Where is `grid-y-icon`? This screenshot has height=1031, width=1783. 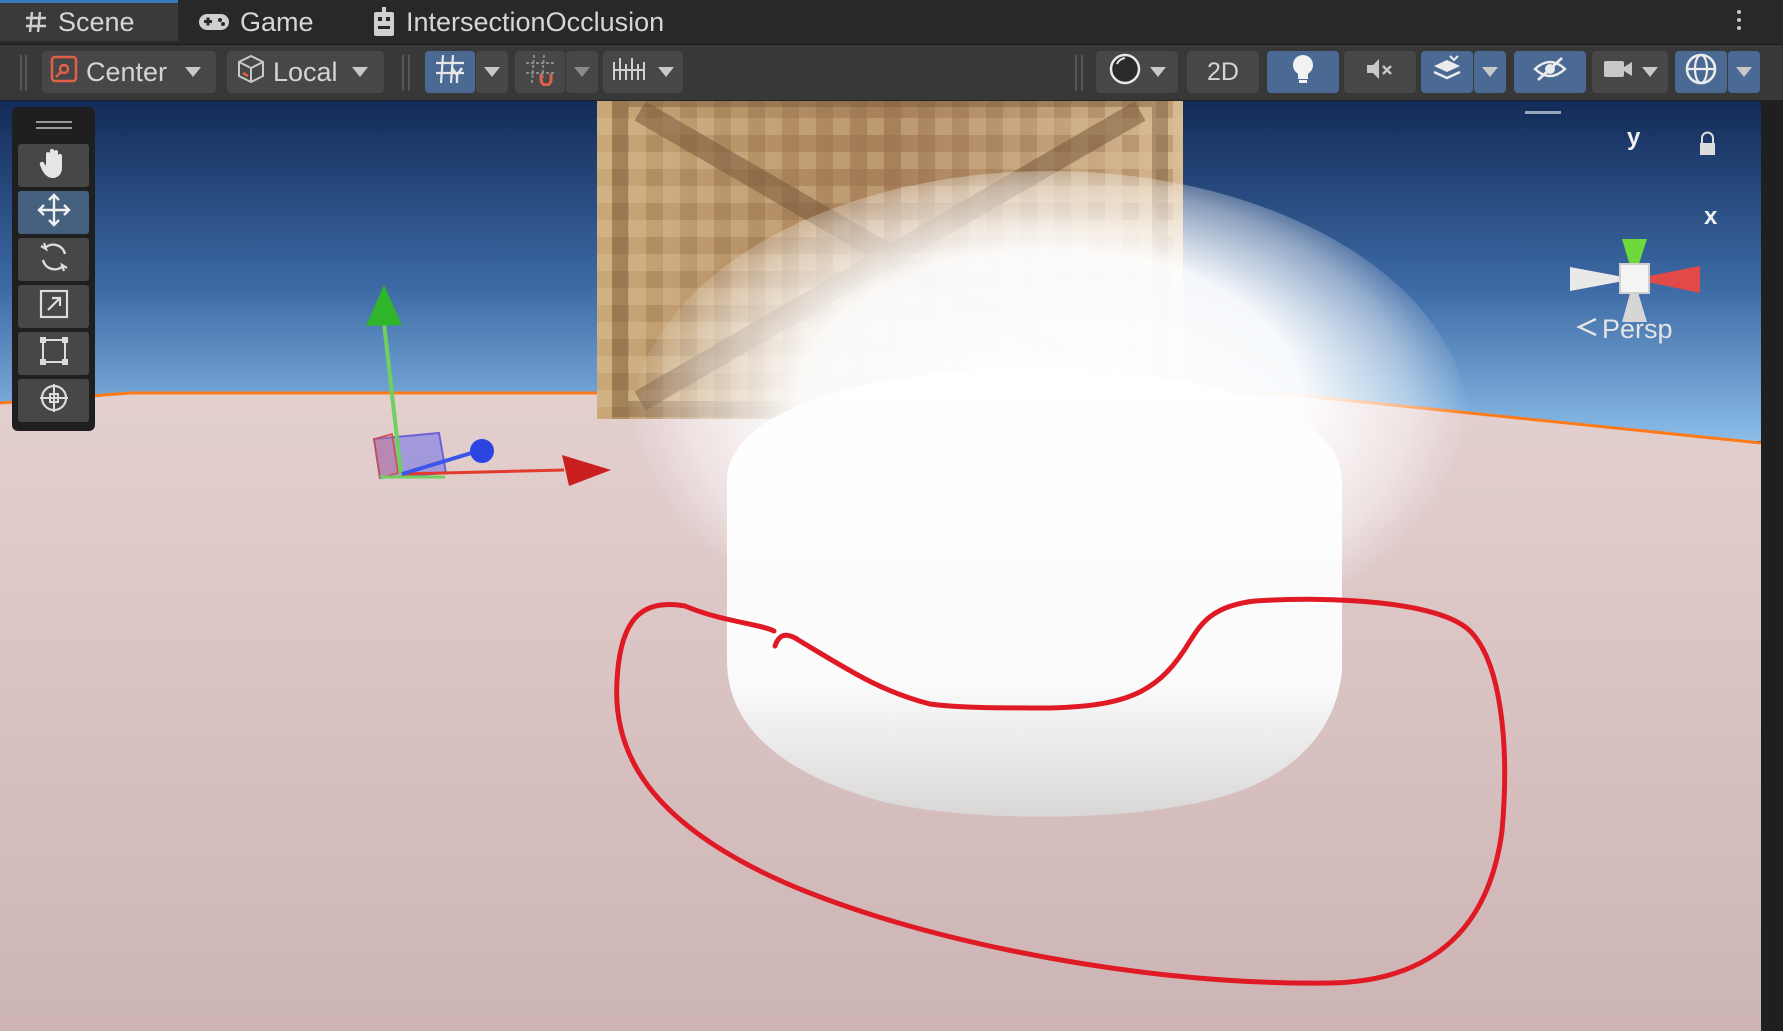
grid-y-icon is located at coordinates (450, 72).